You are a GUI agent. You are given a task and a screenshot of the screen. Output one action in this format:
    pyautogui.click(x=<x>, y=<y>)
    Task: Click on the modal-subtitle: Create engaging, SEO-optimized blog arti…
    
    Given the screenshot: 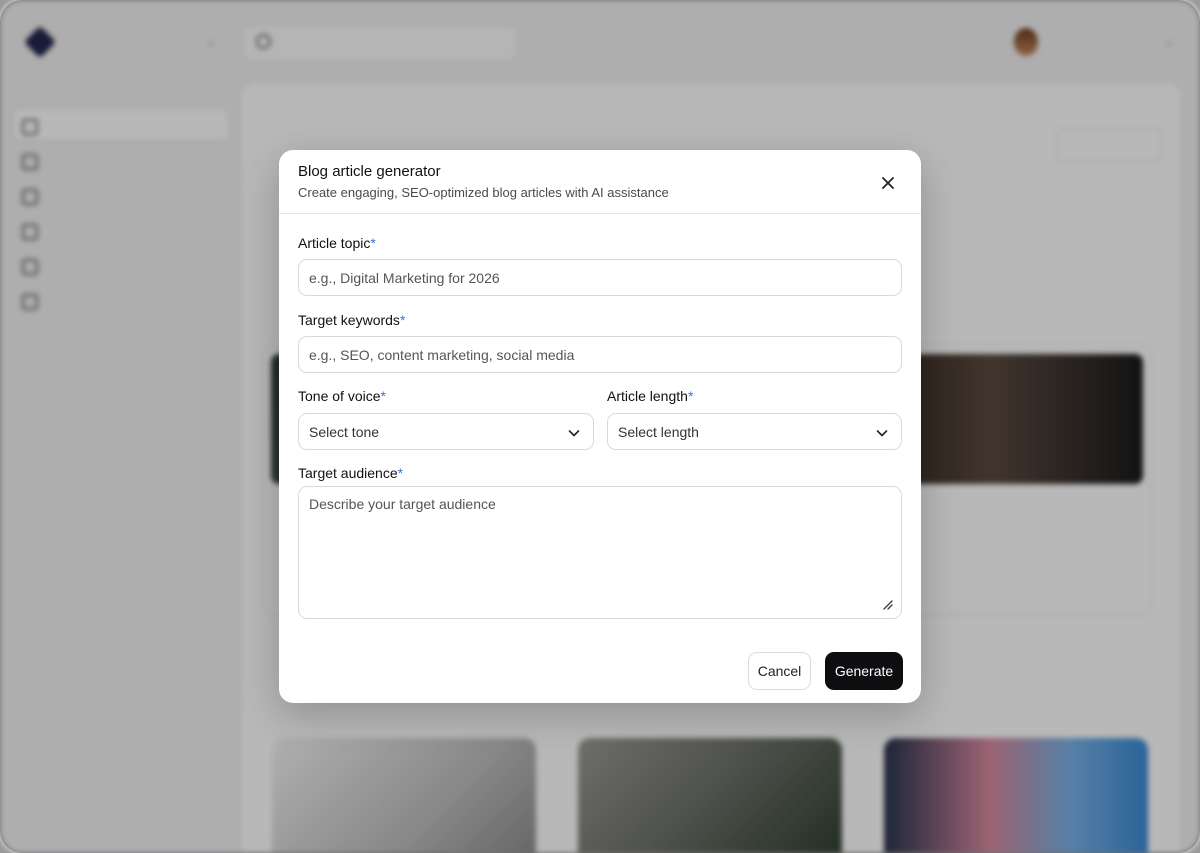 What is the action you would take?
    pyautogui.click(x=483, y=192)
    